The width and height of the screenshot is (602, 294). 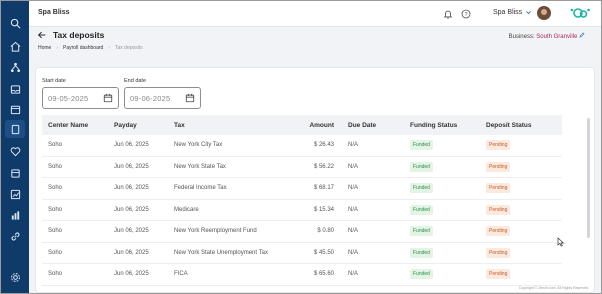 What do you see at coordinates (379, 125) in the screenshot?
I see `column-header-due-date: Due Date` at bounding box center [379, 125].